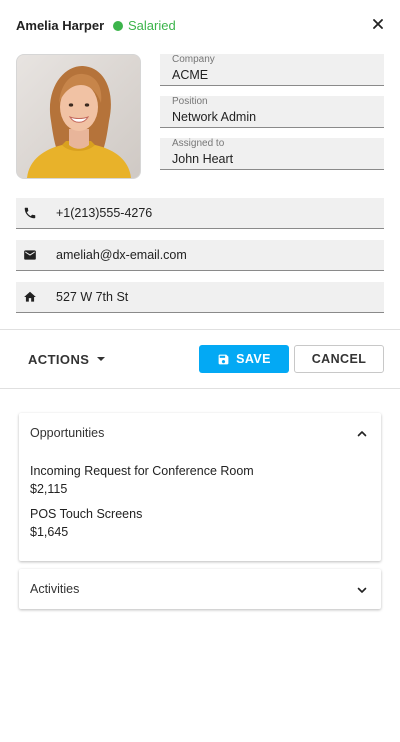 The width and height of the screenshot is (400, 742). I want to click on save-label: SAVE, so click(253, 359).